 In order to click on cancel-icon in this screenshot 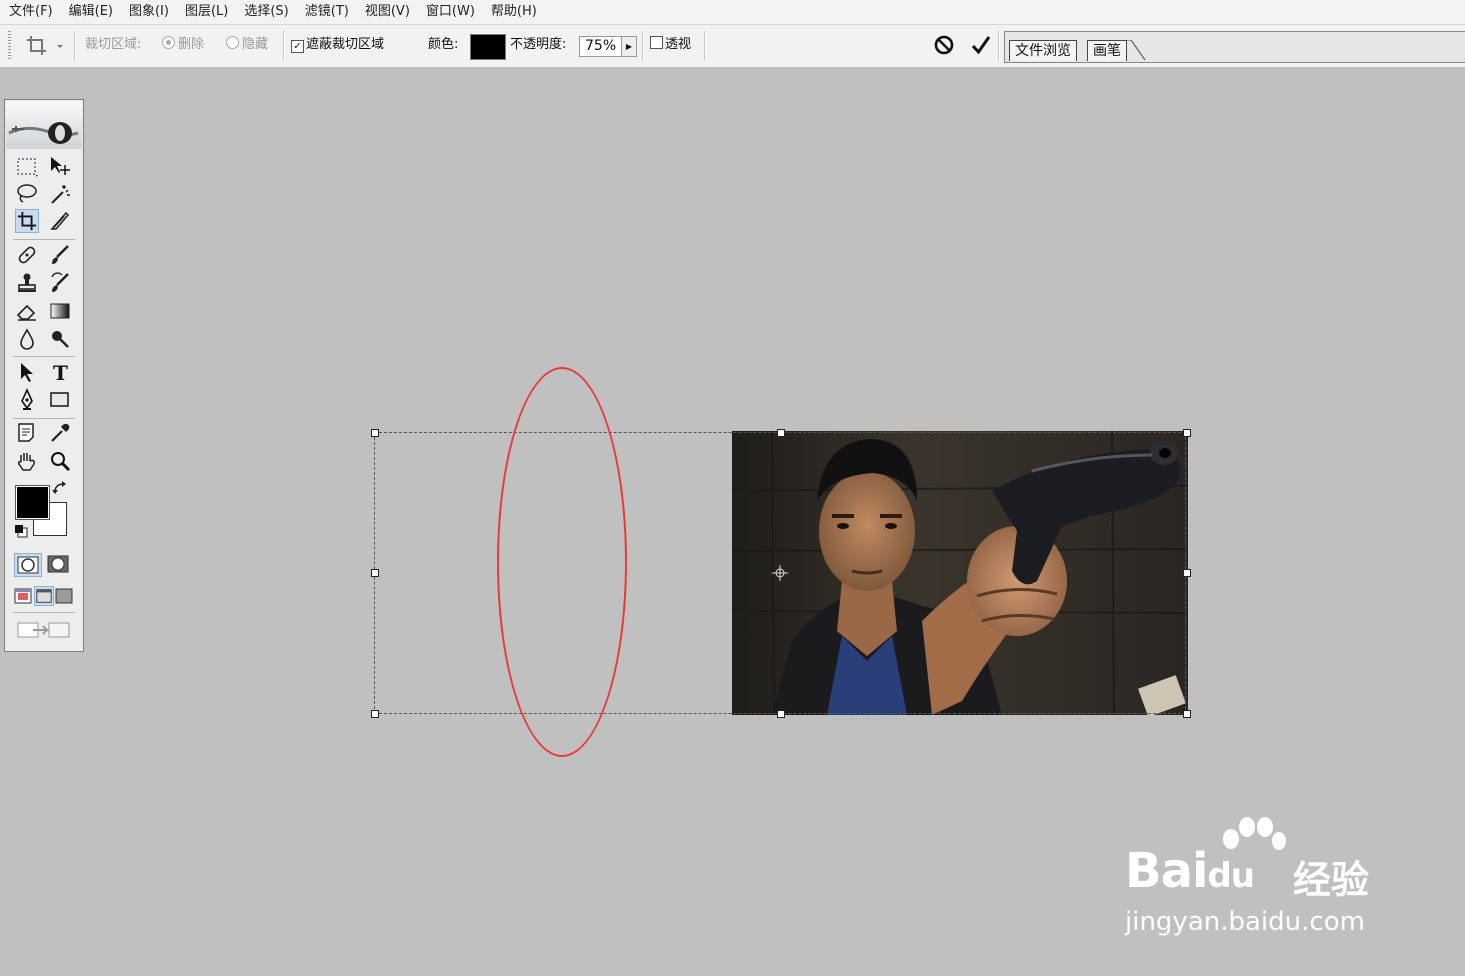, I will do `click(944, 45)`.